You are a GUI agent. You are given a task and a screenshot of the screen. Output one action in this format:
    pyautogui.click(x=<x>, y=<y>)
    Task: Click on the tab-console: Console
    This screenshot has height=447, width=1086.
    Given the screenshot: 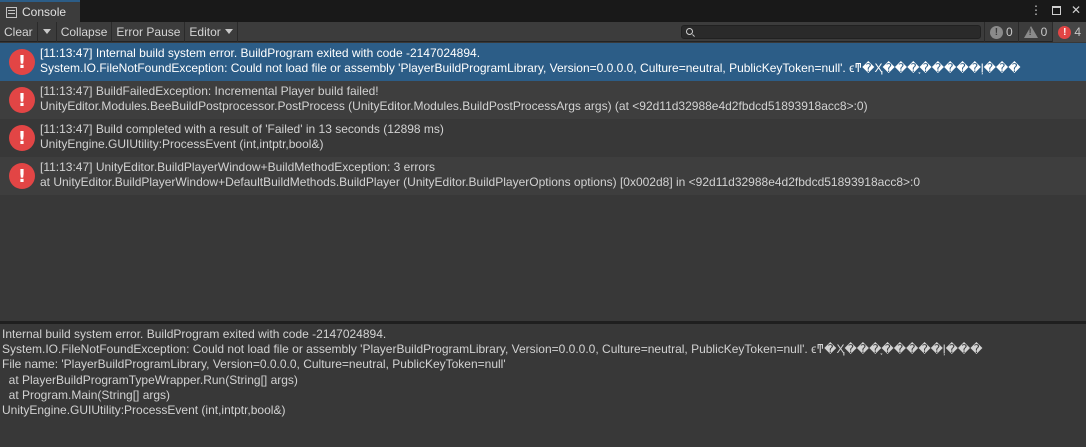 What is the action you would take?
    pyautogui.click(x=40, y=11)
    